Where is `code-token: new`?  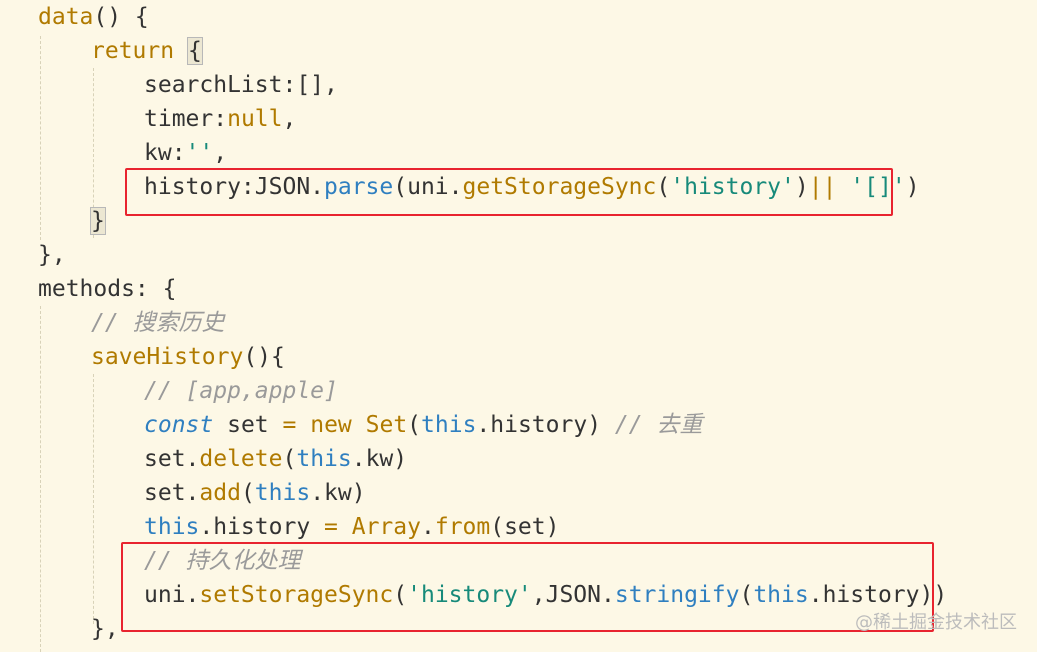 code-token: new is located at coordinates (331, 425).